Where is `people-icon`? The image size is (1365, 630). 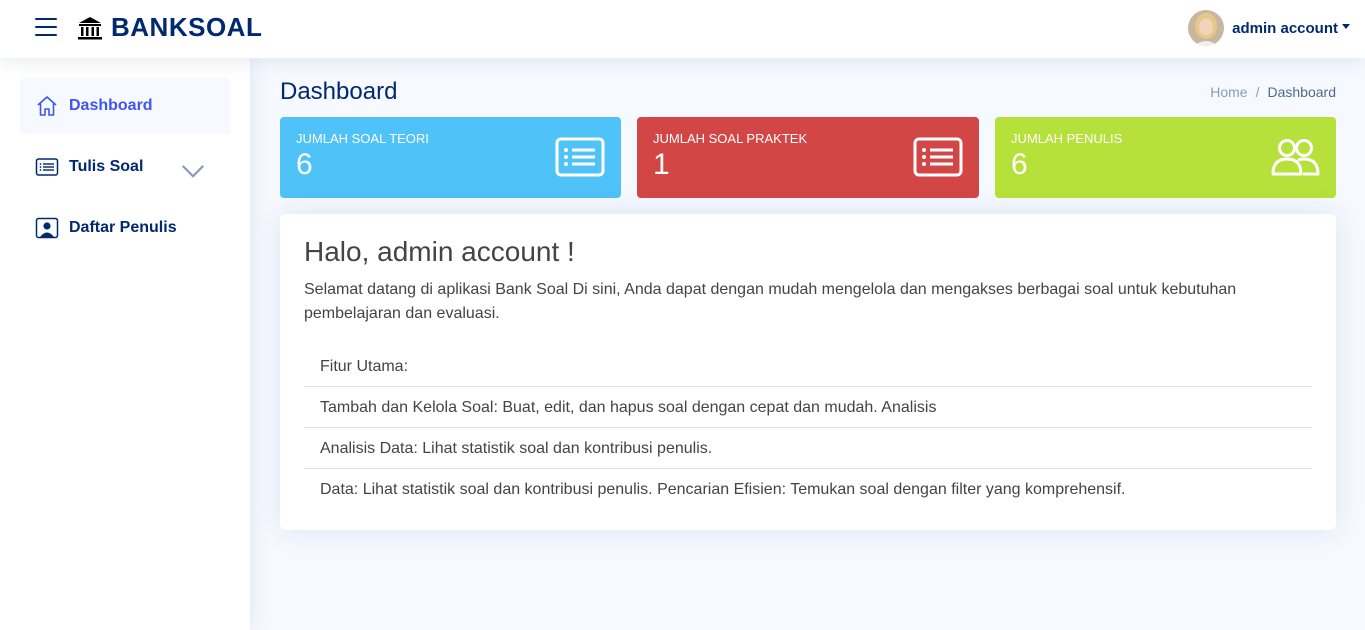 people-icon is located at coordinates (1295, 157).